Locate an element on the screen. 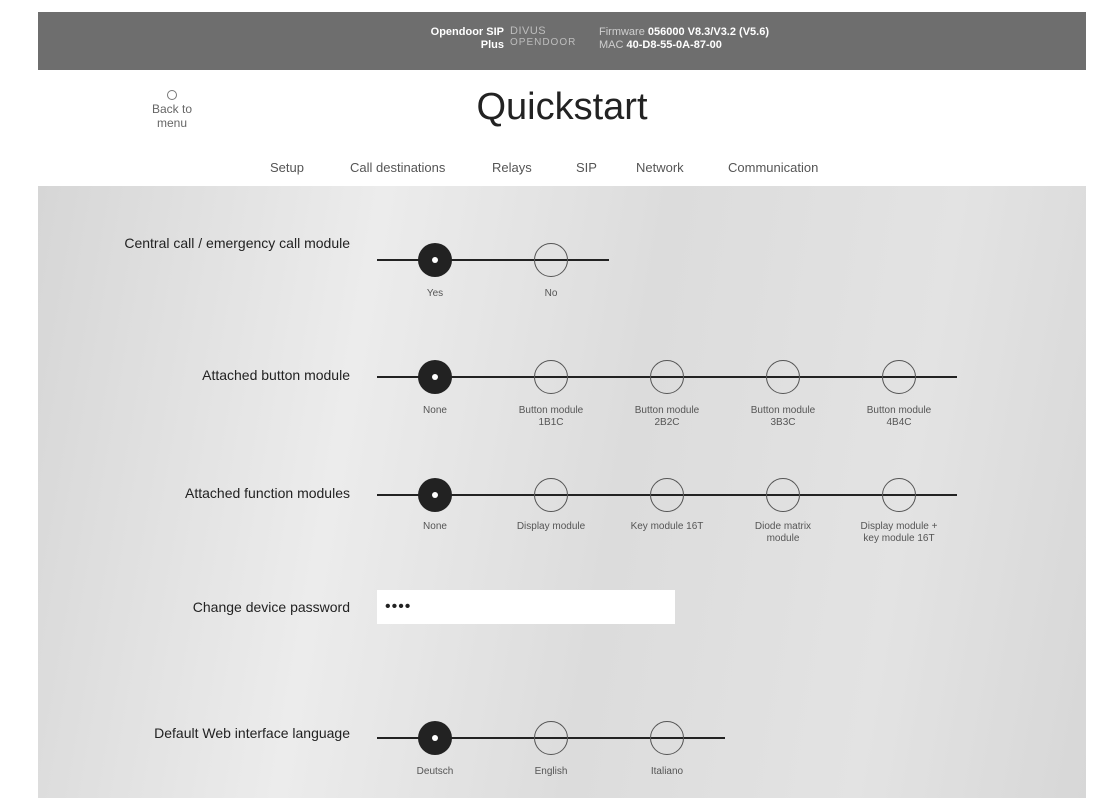 The height and width of the screenshot is (798, 1098). language-option-english is located at coordinates (551, 738).